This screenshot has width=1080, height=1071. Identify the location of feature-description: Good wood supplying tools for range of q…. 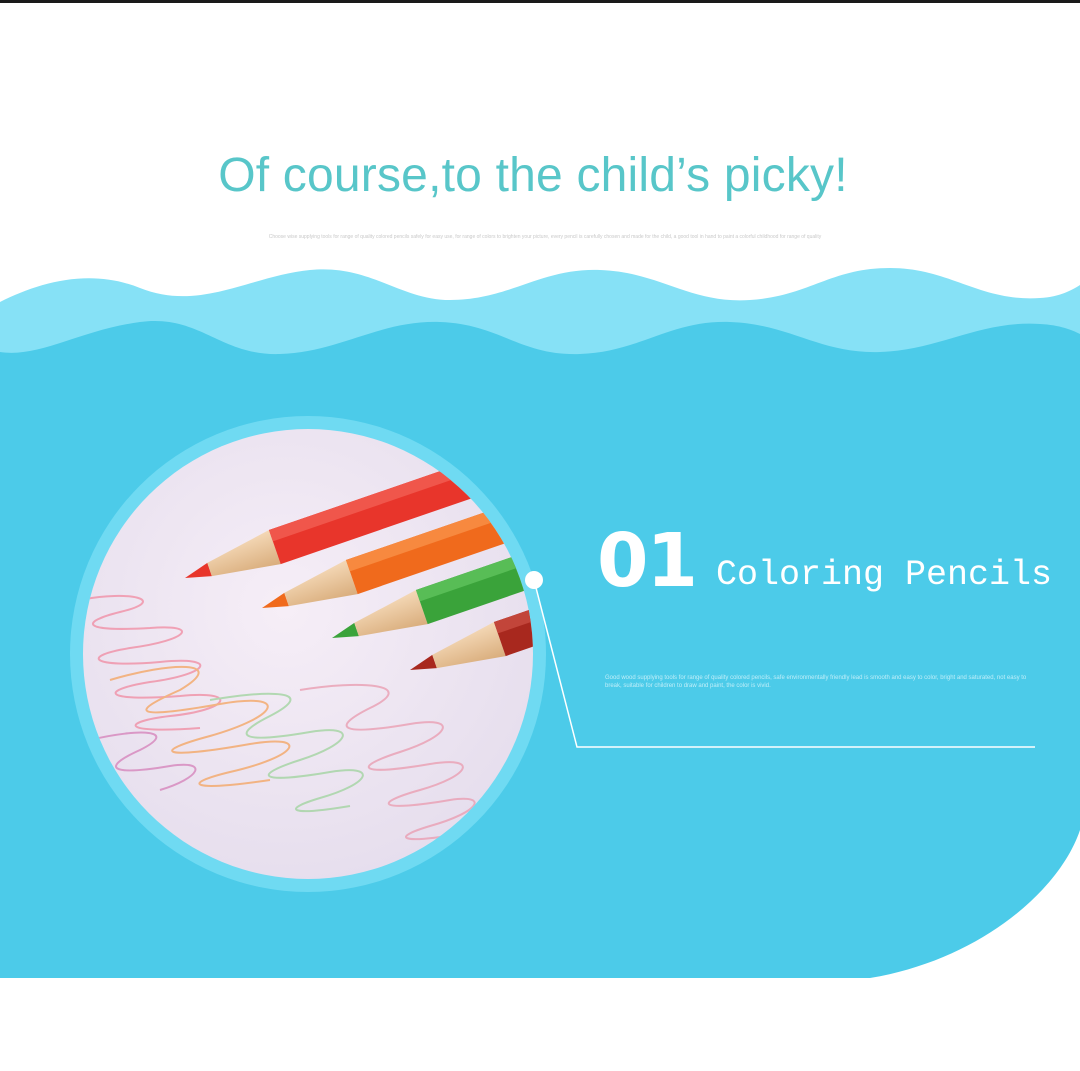
(816, 682).